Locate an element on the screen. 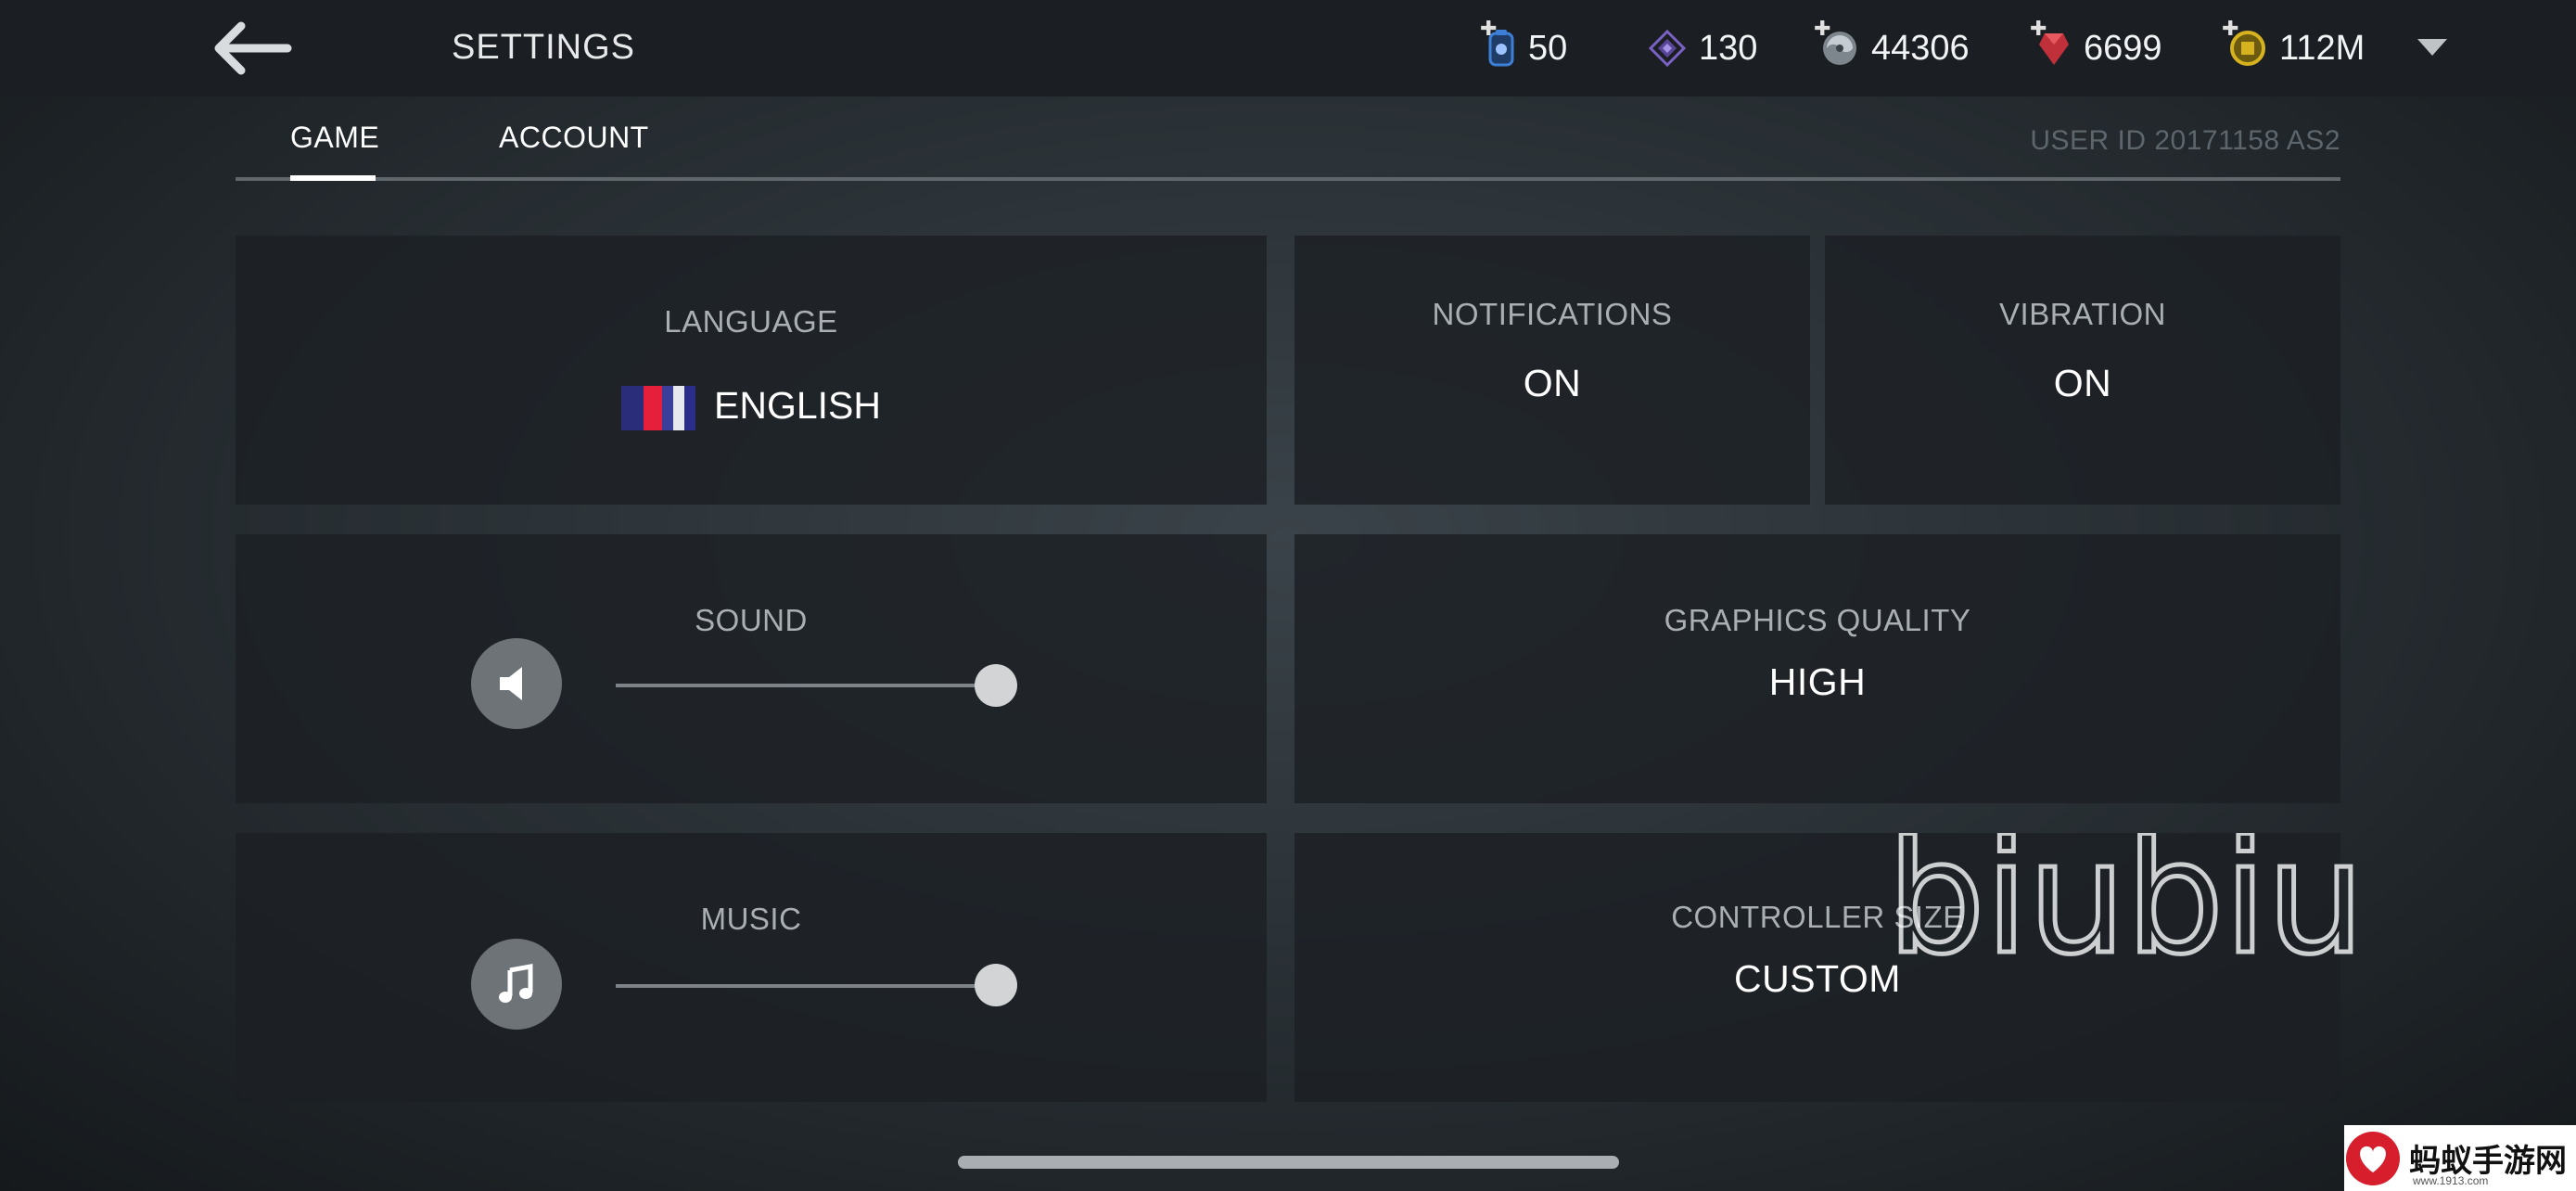 The height and width of the screenshot is (1191, 2576). chevron-down-icon is located at coordinates (2433, 47).